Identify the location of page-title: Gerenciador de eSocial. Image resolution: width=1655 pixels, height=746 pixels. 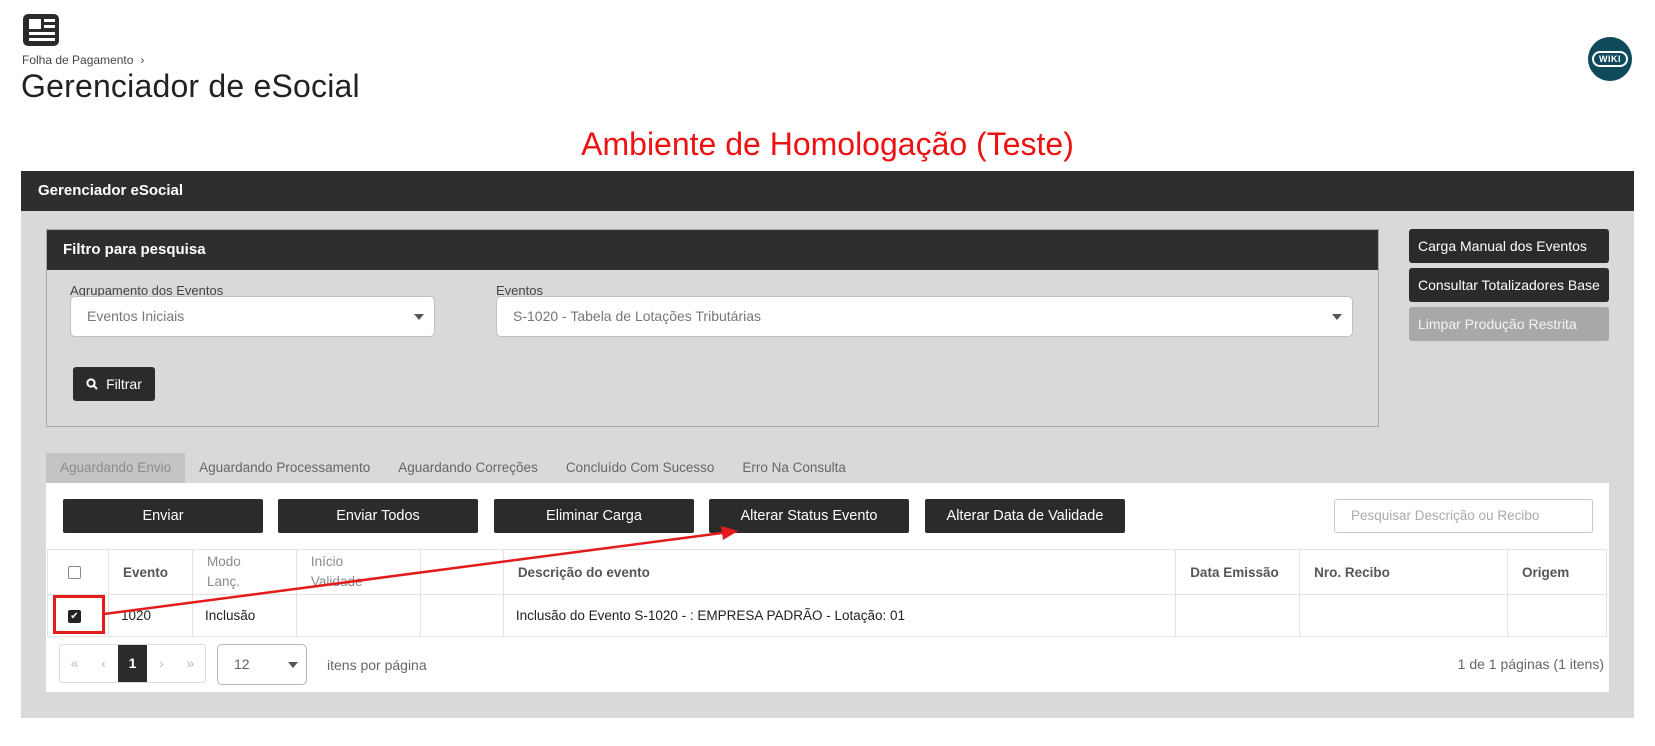
(190, 86).